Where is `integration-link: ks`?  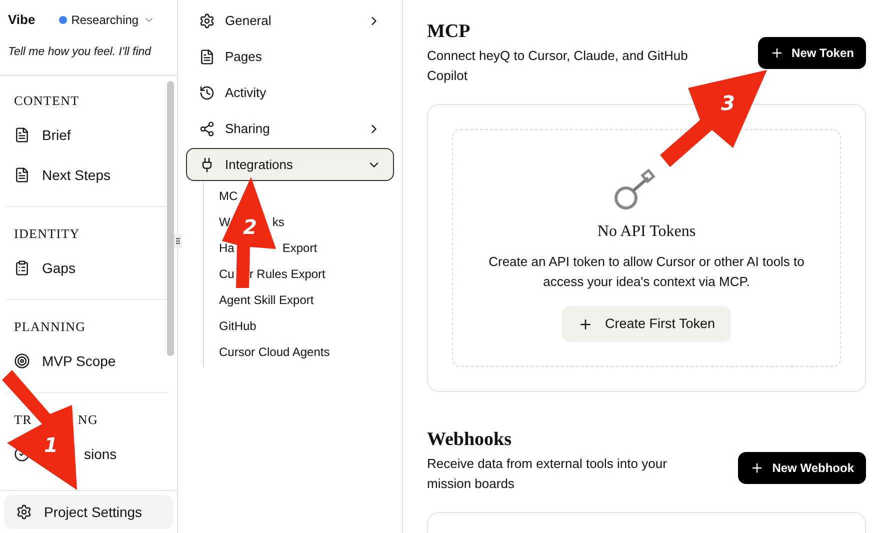 integration-link: ks is located at coordinates (278, 222).